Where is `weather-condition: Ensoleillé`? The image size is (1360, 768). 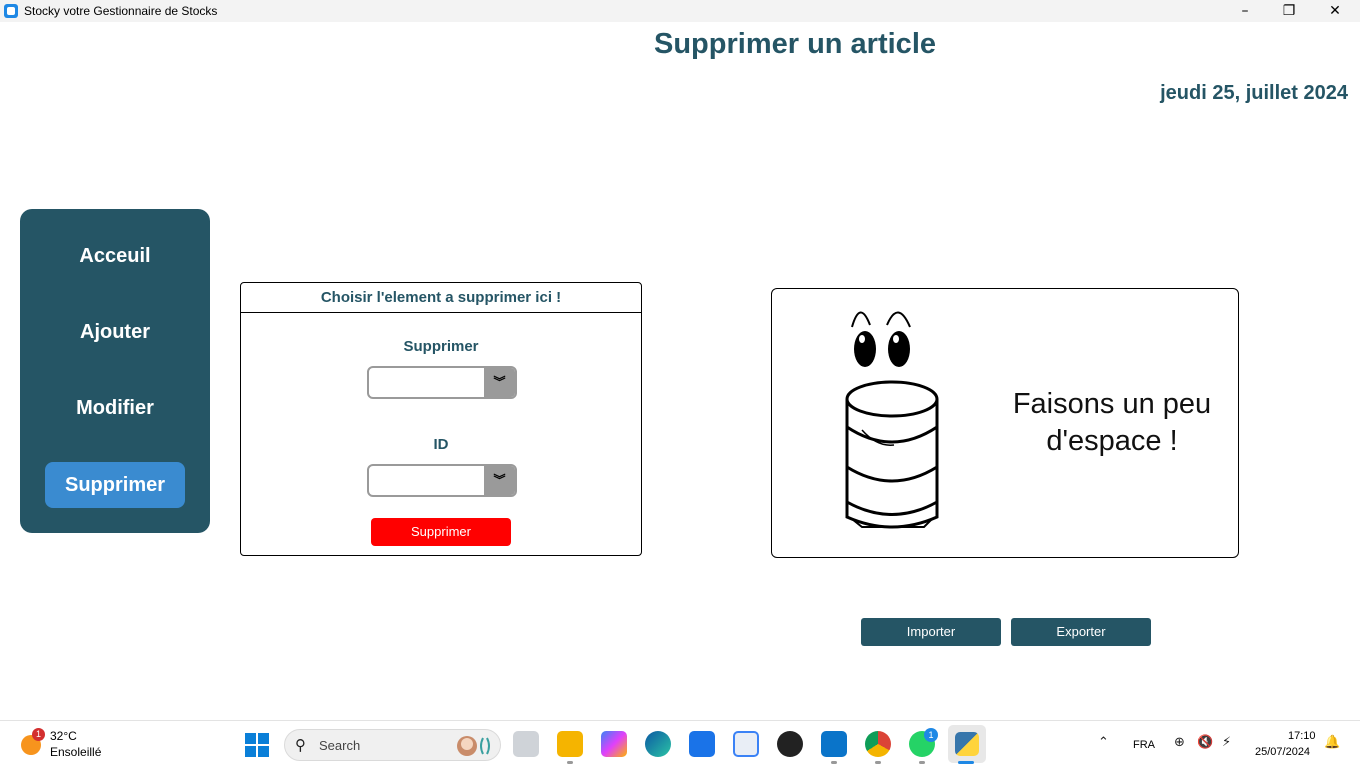 weather-condition: Ensoleillé is located at coordinates (75, 752).